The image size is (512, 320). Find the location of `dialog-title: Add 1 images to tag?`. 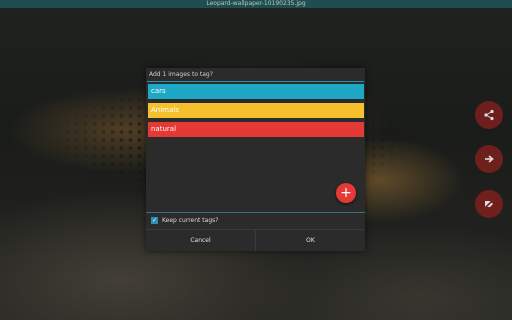

dialog-title: Add 1 images to tag? is located at coordinates (181, 74).